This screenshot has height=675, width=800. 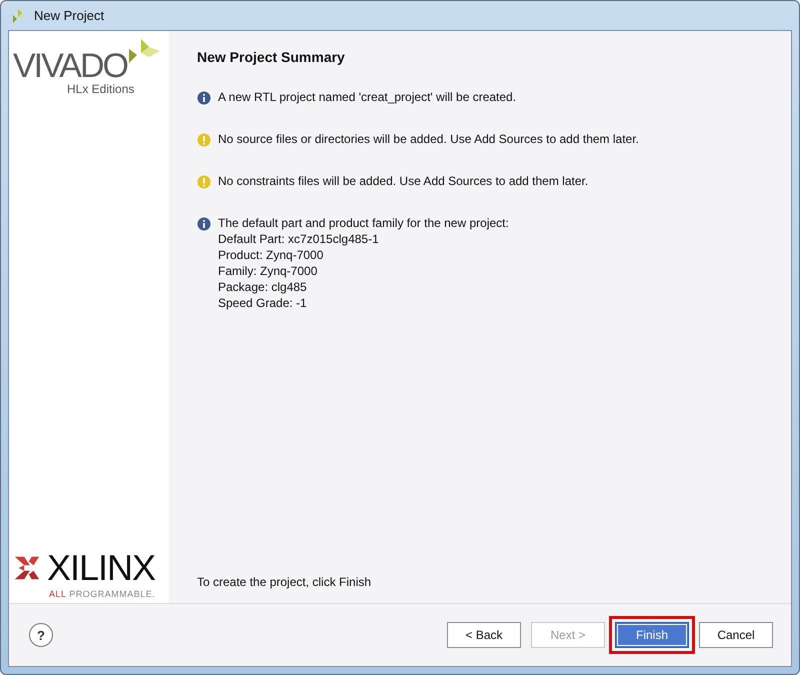 What do you see at coordinates (363, 223) in the screenshot?
I see `message-text: The default part and product family for the new project:` at bounding box center [363, 223].